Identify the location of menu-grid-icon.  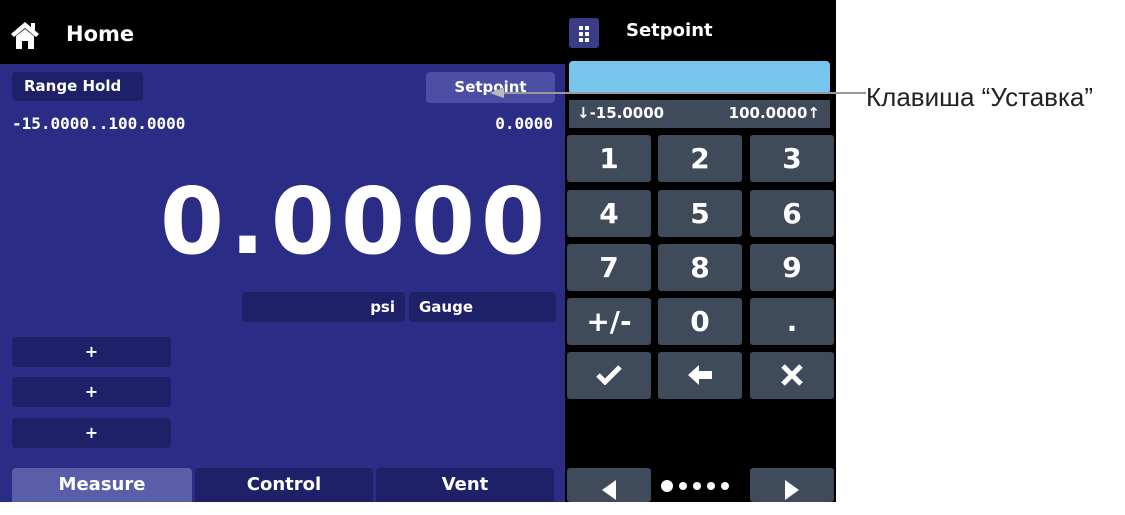
(584, 33).